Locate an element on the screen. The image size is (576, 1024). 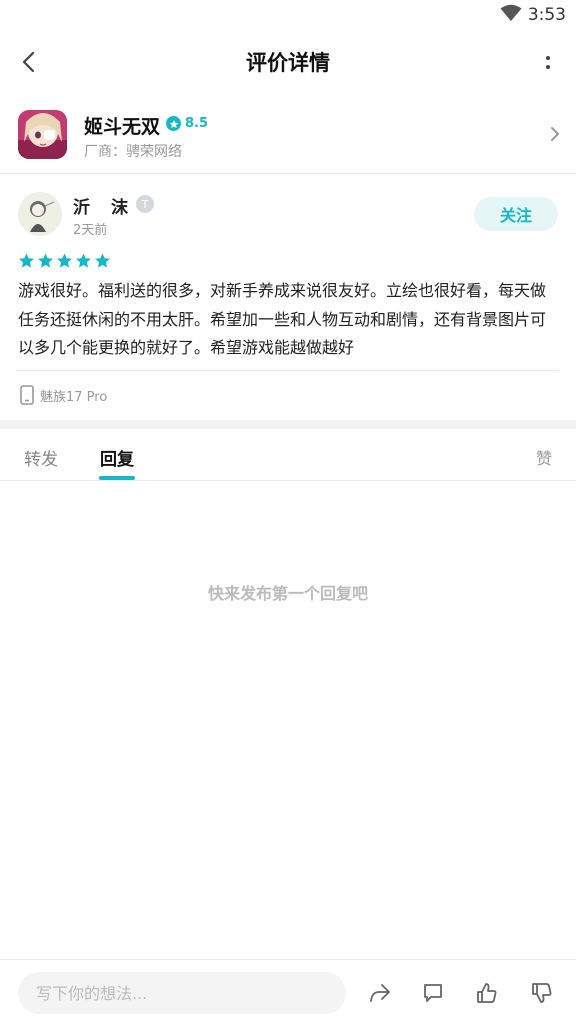
rating-stars is located at coordinates (64, 260).